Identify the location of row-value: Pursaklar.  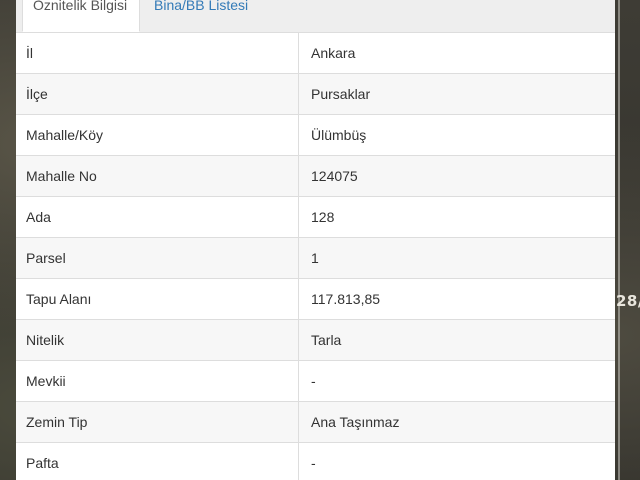
(341, 94).